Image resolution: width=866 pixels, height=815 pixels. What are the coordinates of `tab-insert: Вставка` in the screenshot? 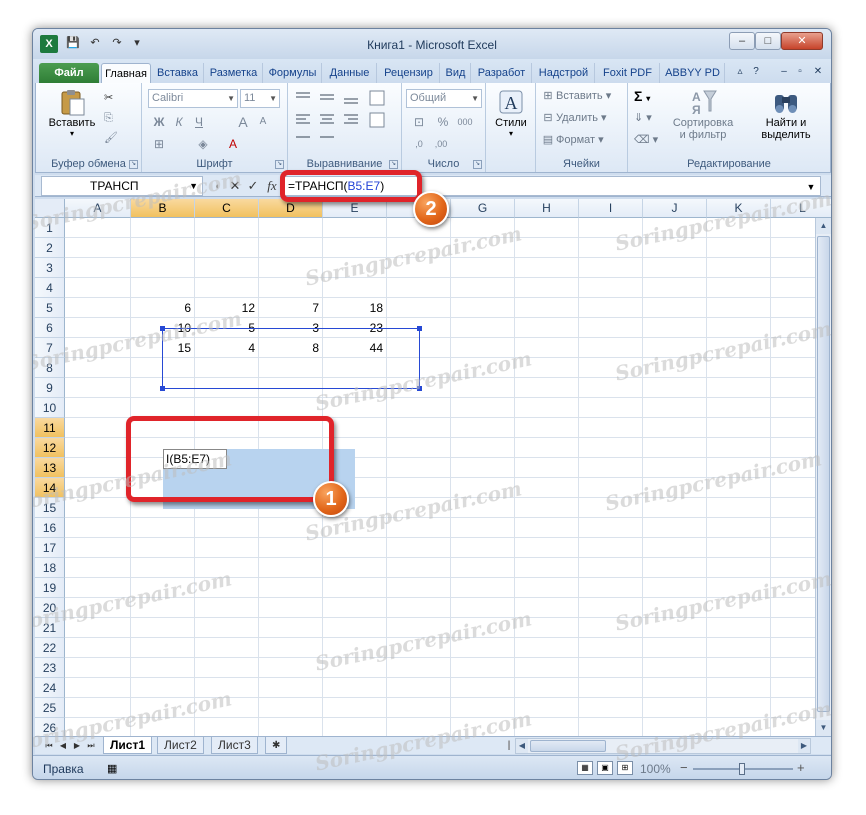 It's located at (178, 73).